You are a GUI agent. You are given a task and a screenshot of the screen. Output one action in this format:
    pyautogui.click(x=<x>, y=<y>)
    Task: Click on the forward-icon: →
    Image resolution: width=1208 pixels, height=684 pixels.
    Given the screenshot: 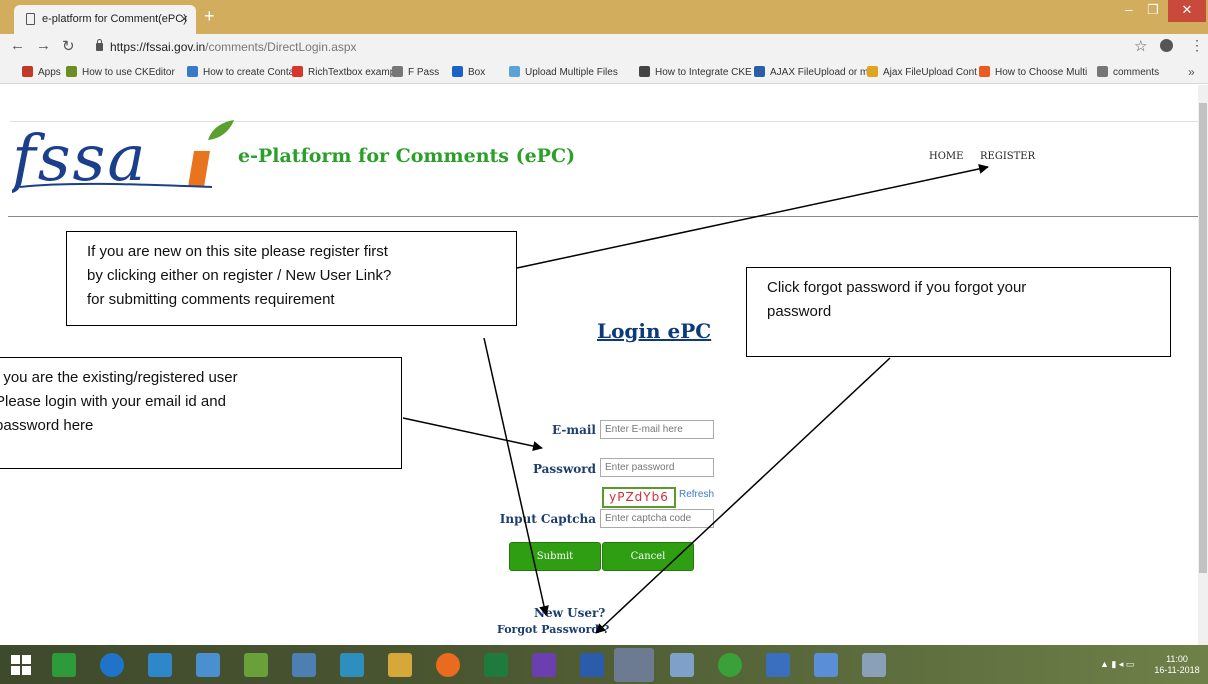 What is the action you would take?
    pyautogui.click(x=43, y=45)
    